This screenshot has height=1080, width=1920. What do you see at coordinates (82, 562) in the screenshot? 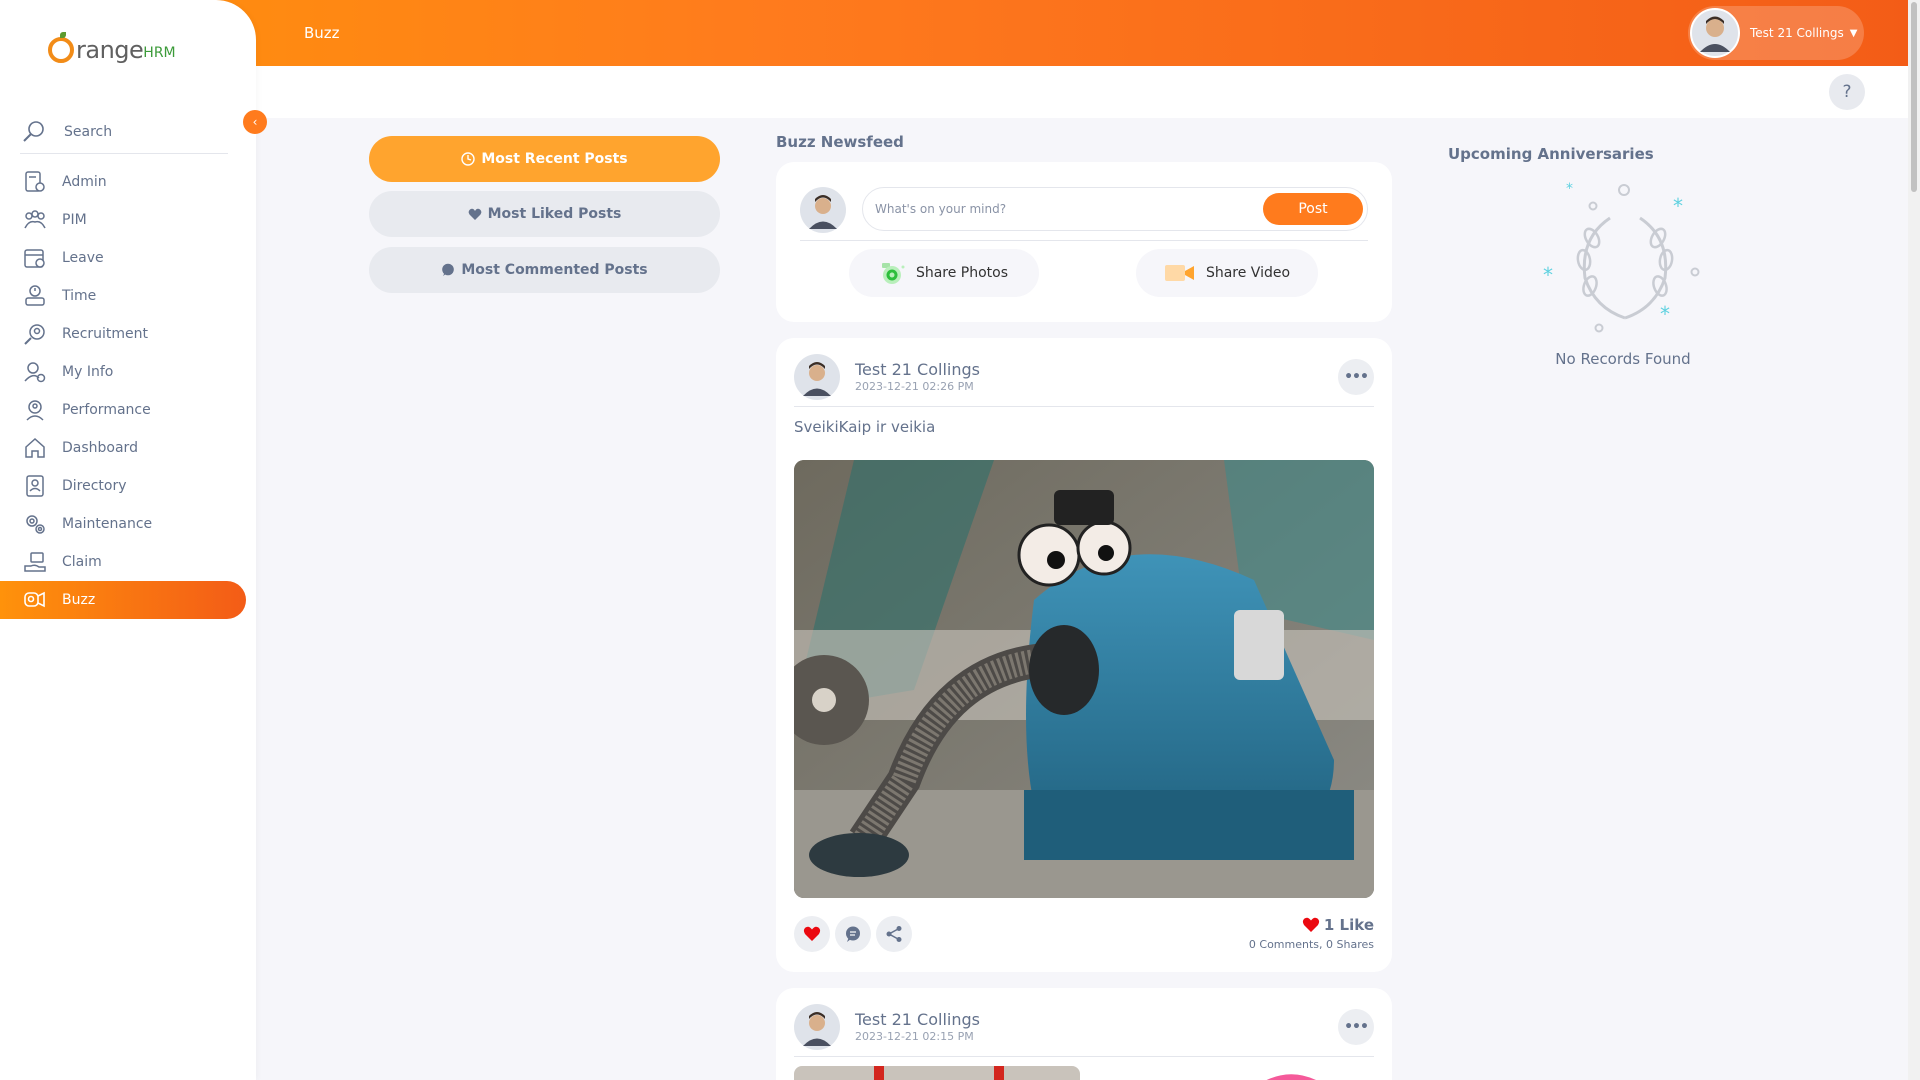
I see `sidebar-item-label: Claim` at bounding box center [82, 562].